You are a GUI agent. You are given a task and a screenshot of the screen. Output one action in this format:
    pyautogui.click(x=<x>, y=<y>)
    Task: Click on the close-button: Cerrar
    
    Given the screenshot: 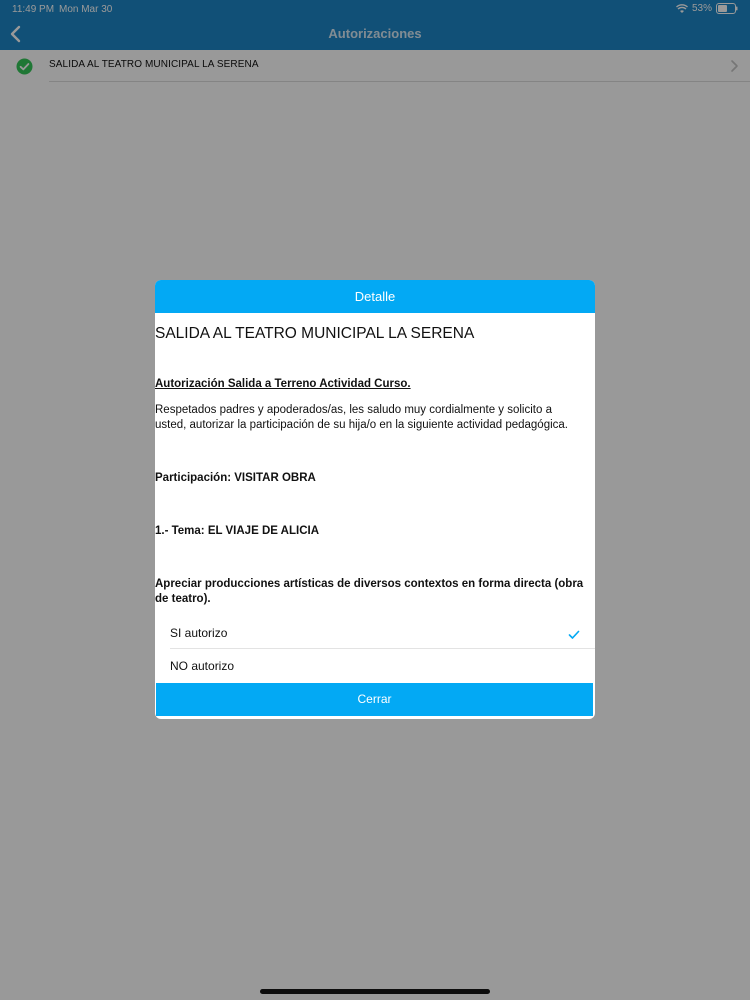 What is the action you would take?
    pyautogui.click(x=374, y=699)
    